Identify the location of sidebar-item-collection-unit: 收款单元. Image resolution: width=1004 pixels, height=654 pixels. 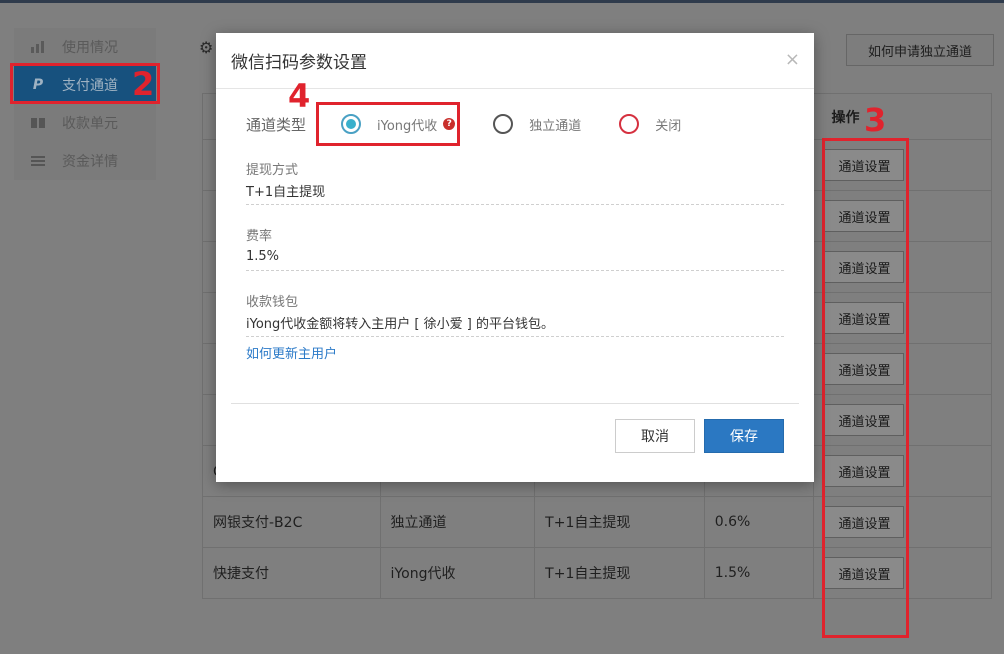
(85, 123).